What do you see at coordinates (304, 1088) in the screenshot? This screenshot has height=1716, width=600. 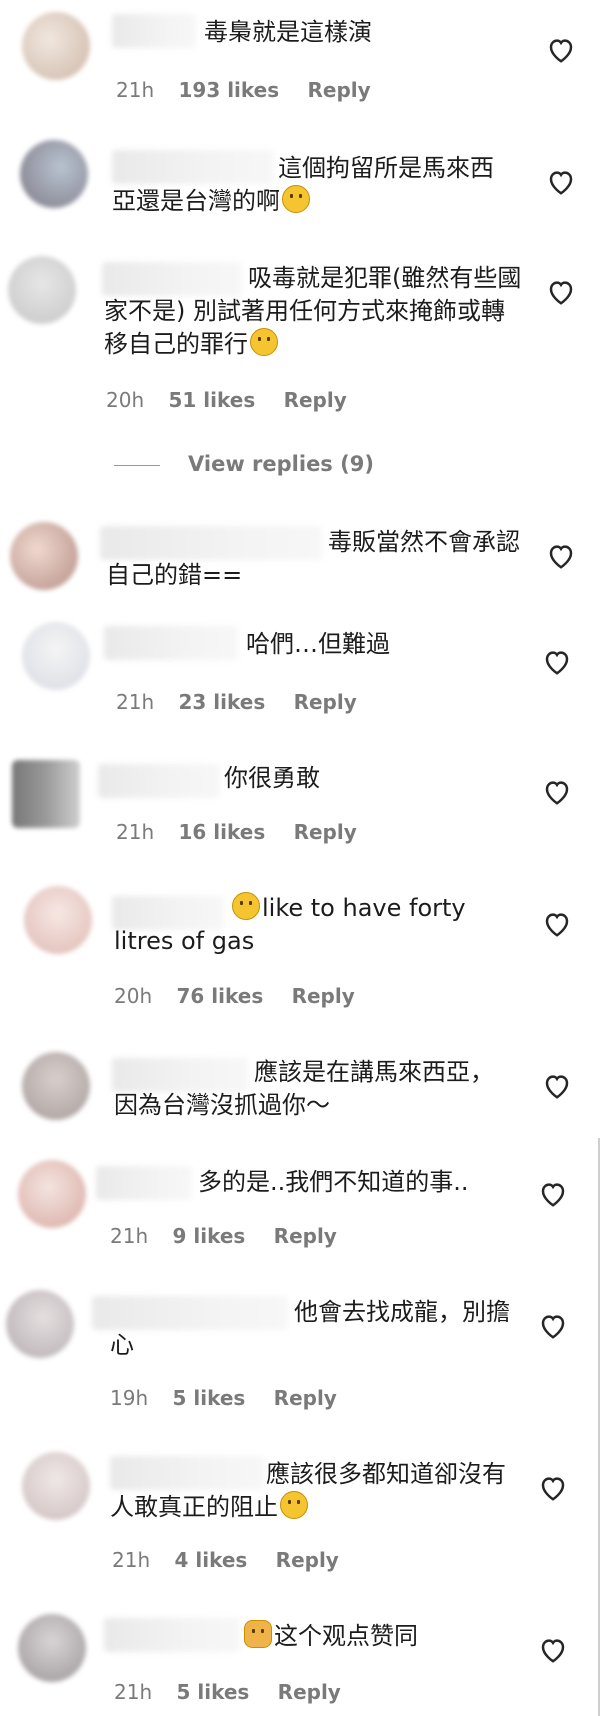 I see `comment-text: 應該是在講馬來西亞，因為台灣沒抓過你～` at bounding box center [304, 1088].